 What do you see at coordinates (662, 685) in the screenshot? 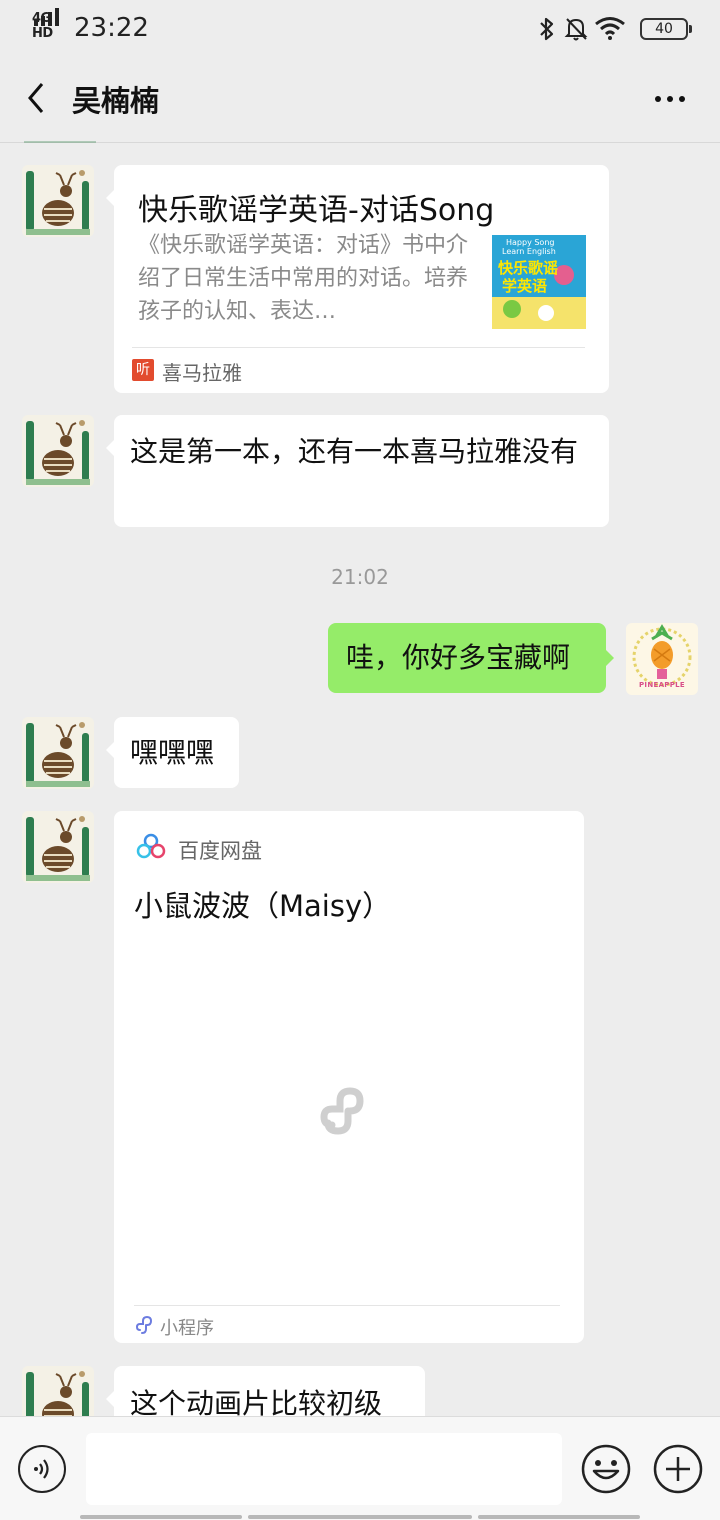
I see `self-avatar-caption: PINEAPPLE` at bounding box center [662, 685].